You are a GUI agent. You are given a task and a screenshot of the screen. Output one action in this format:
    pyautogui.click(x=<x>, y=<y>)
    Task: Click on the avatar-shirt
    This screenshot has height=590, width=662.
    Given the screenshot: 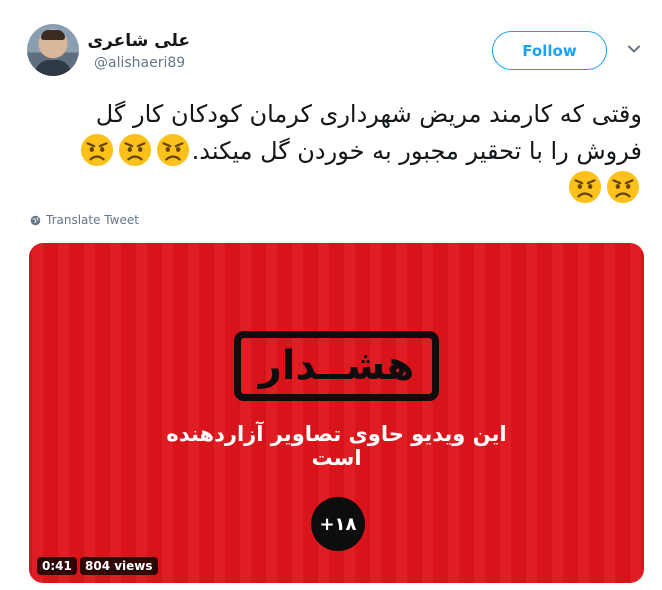 What is the action you would take?
    pyautogui.click(x=53, y=68)
    